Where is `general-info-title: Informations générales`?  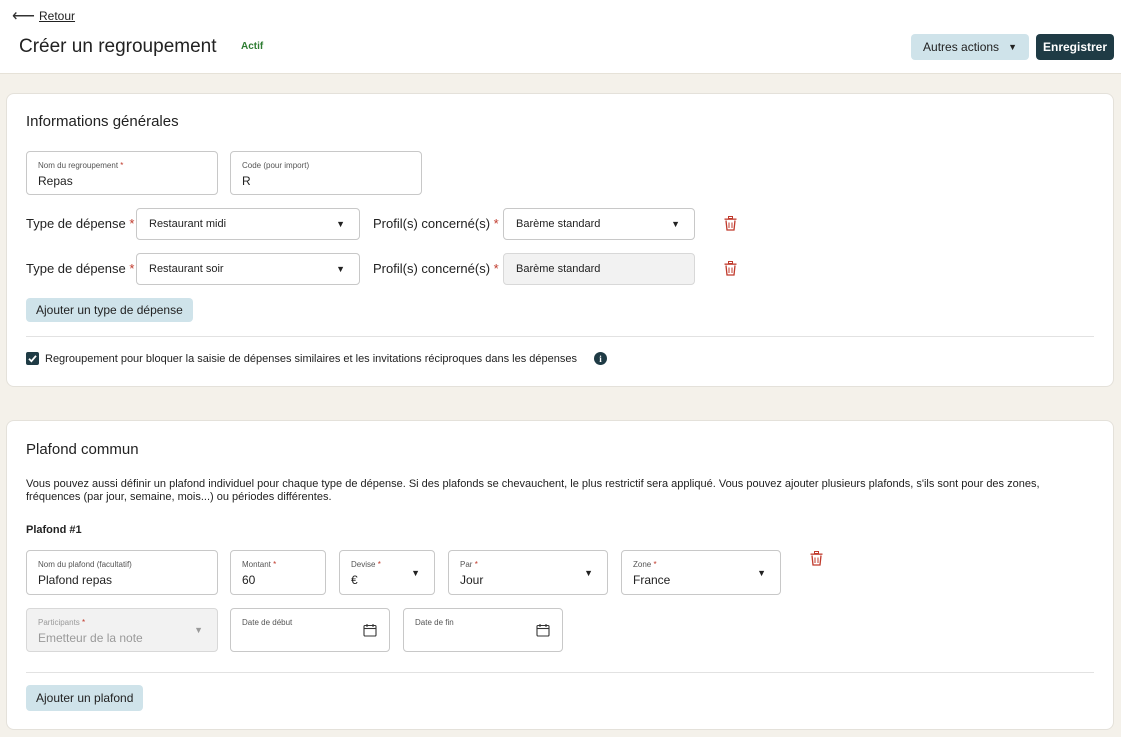
general-info-title: Informations générales is located at coordinates (102, 121).